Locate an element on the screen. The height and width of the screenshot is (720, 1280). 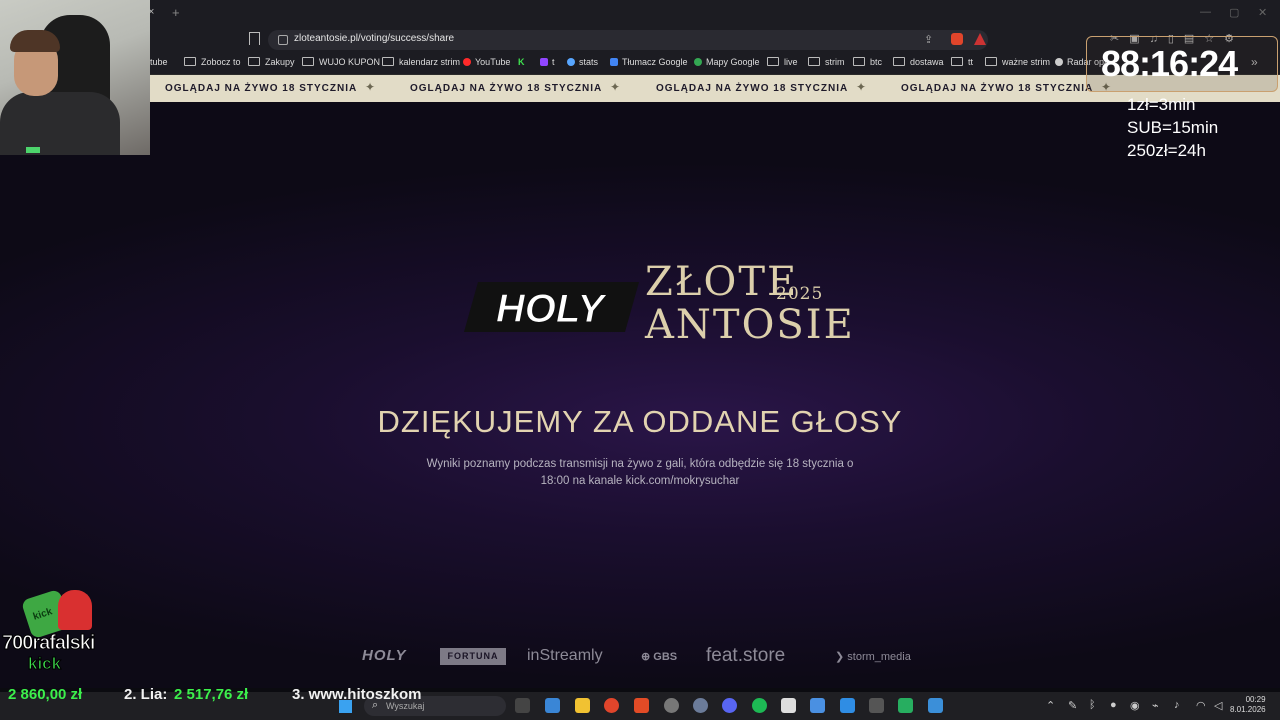
streamer-hair is located at coordinates (35, 41).